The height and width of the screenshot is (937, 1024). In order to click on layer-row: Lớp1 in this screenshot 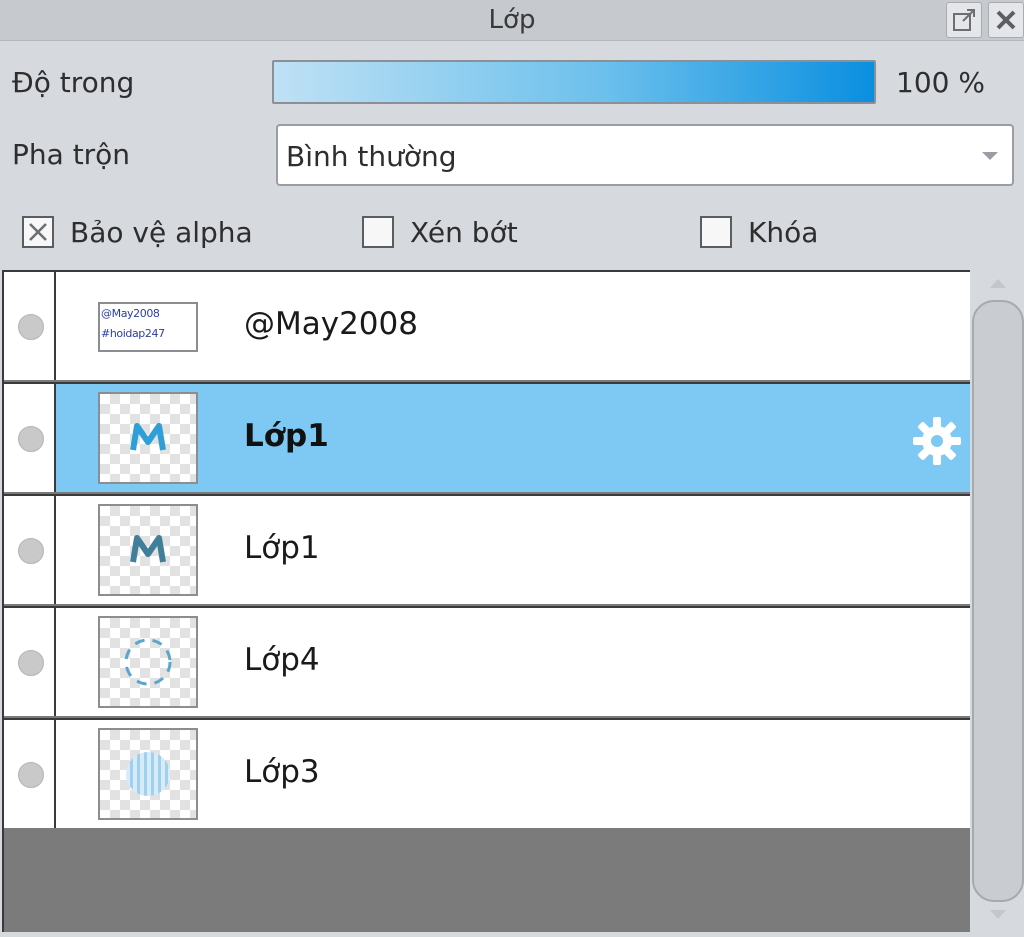, I will do `click(487, 549)`.